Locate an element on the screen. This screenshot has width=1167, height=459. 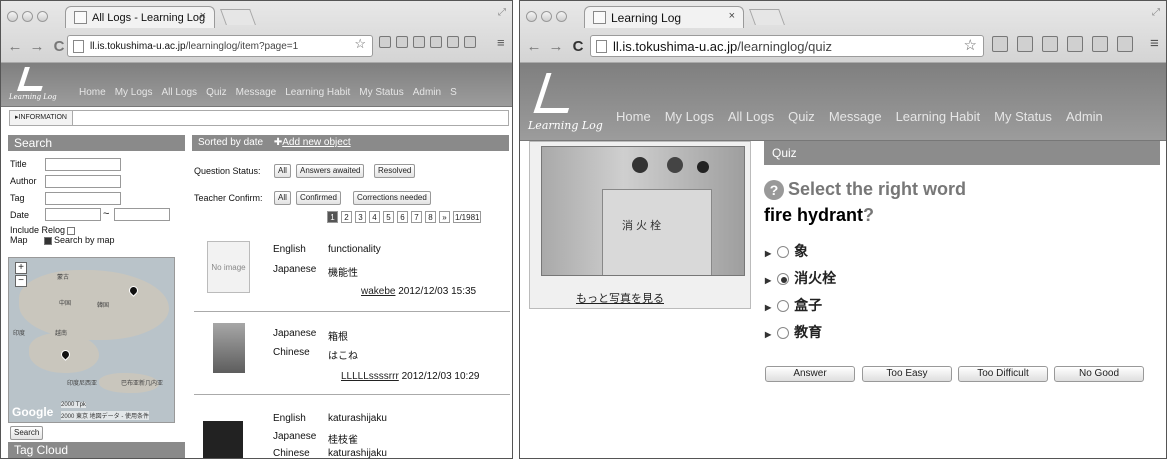
answer-button: Answer is located at coordinates (810, 374).